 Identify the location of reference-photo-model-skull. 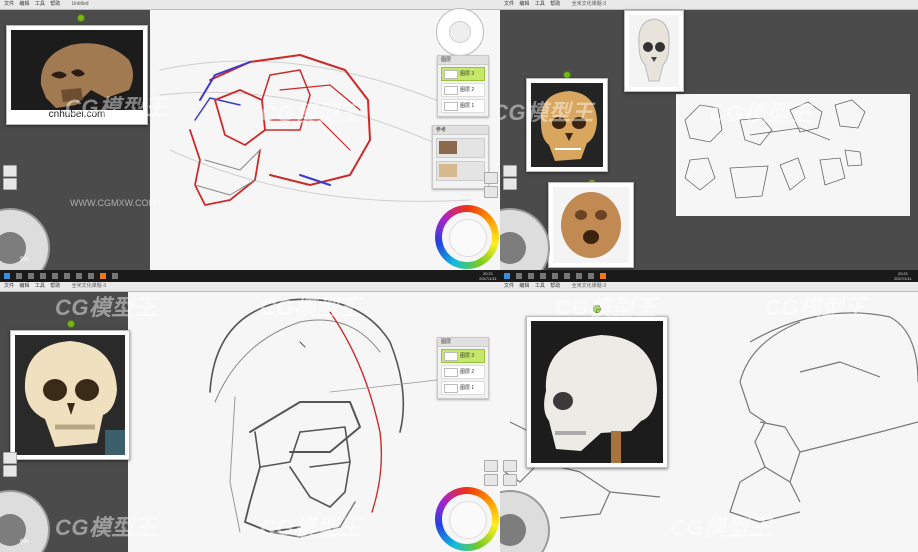
(70, 395).